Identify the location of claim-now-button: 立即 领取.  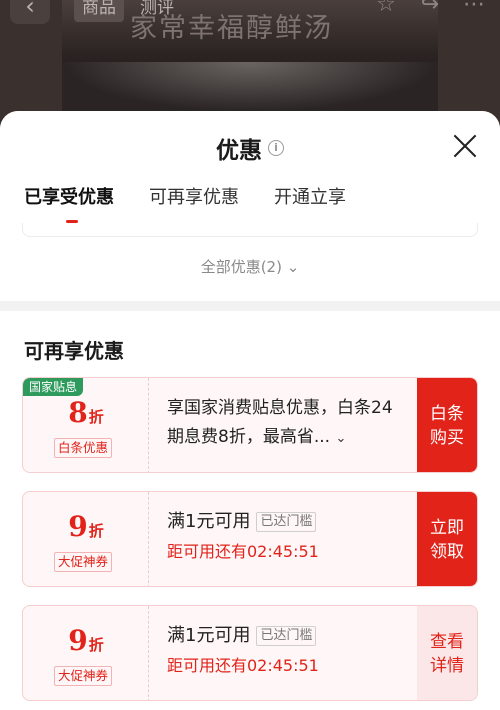
(447, 539).